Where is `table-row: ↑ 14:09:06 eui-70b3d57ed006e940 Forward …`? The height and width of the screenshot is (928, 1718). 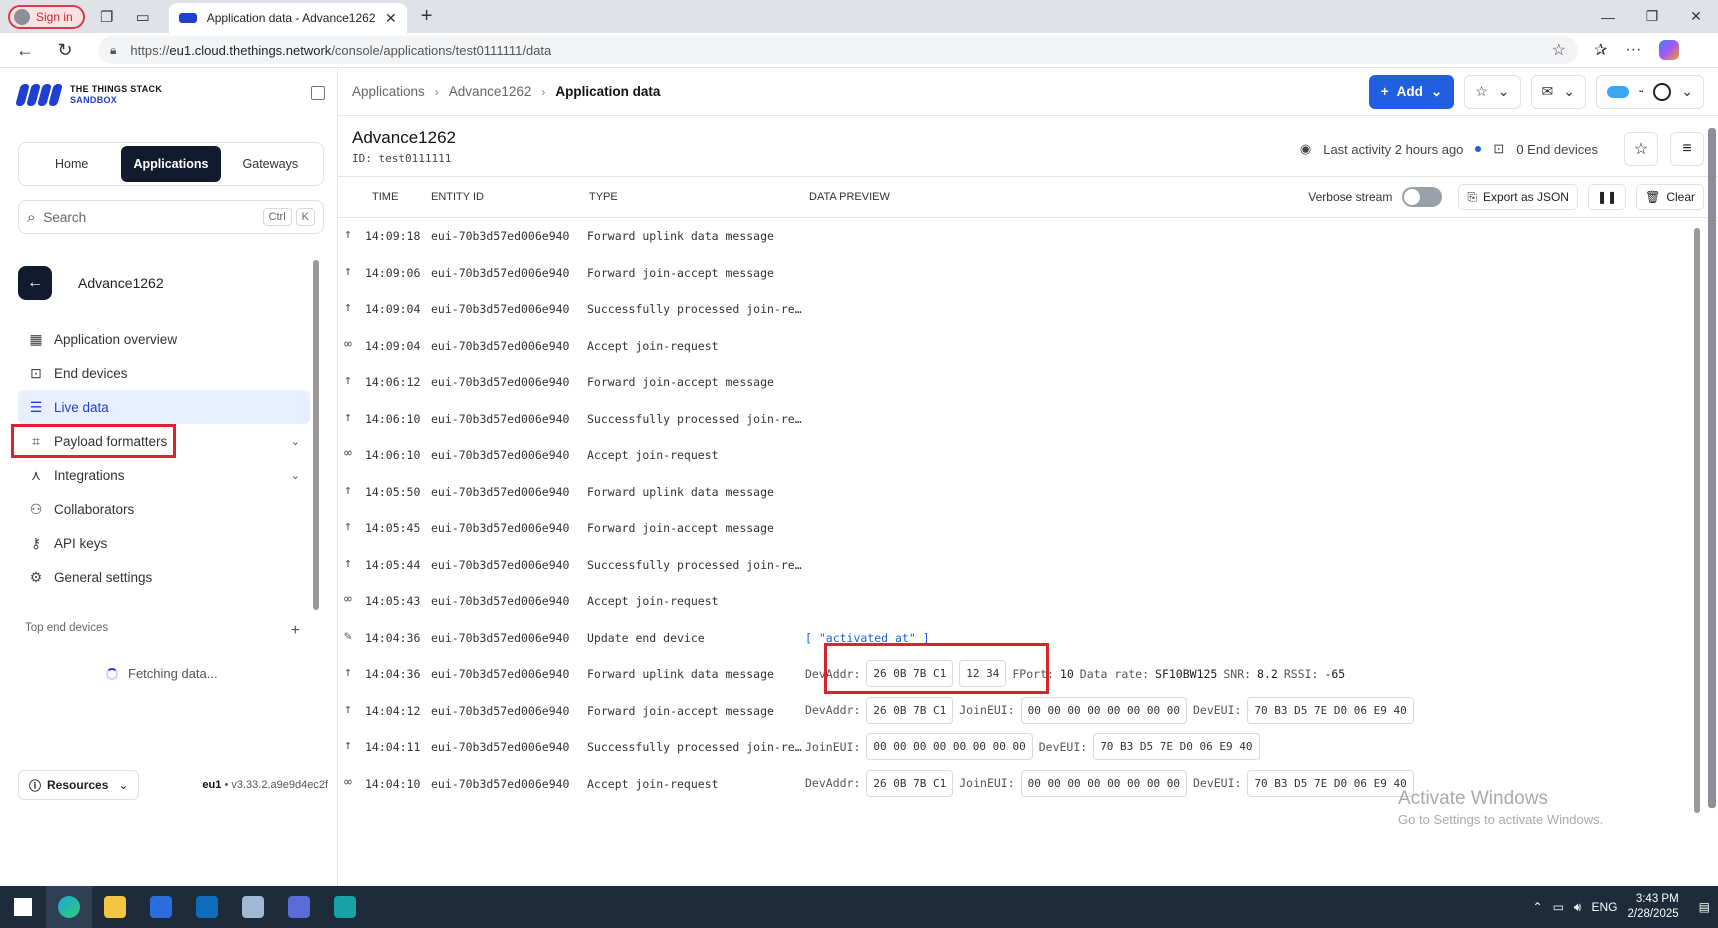
table-row: ↑ 14:09:06 eui-70b3d57ed006e940 Forward … is located at coordinates (1028, 273).